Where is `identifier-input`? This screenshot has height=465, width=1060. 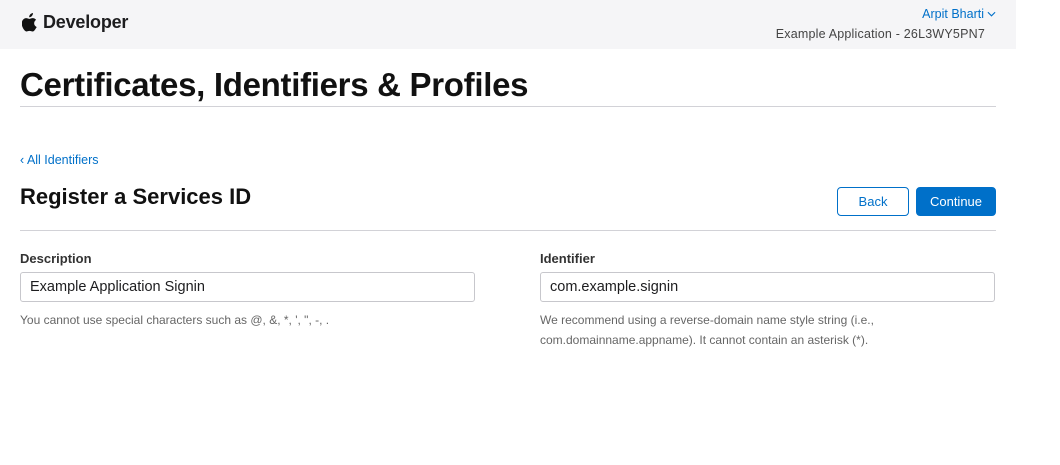 identifier-input is located at coordinates (767, 287).